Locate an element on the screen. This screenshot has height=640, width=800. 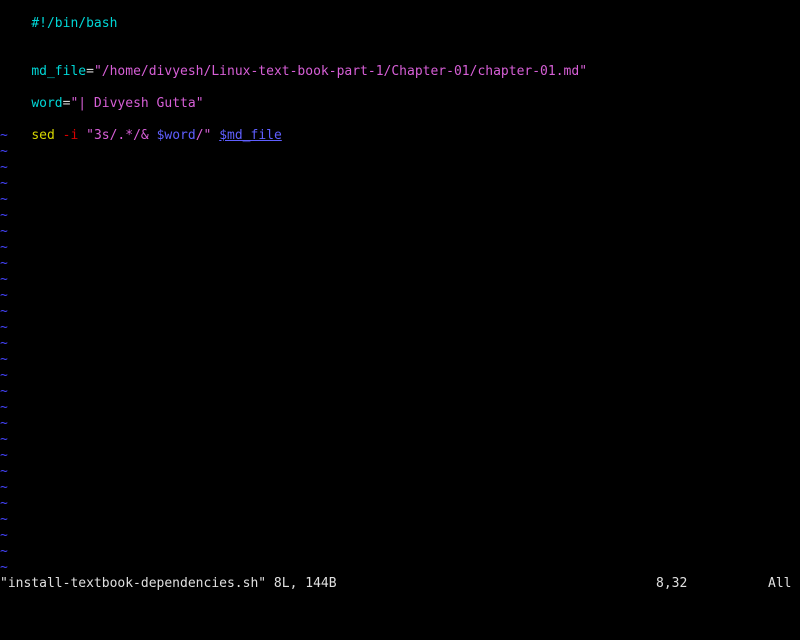
text-cursor: e is located at coordinates (278, 135).